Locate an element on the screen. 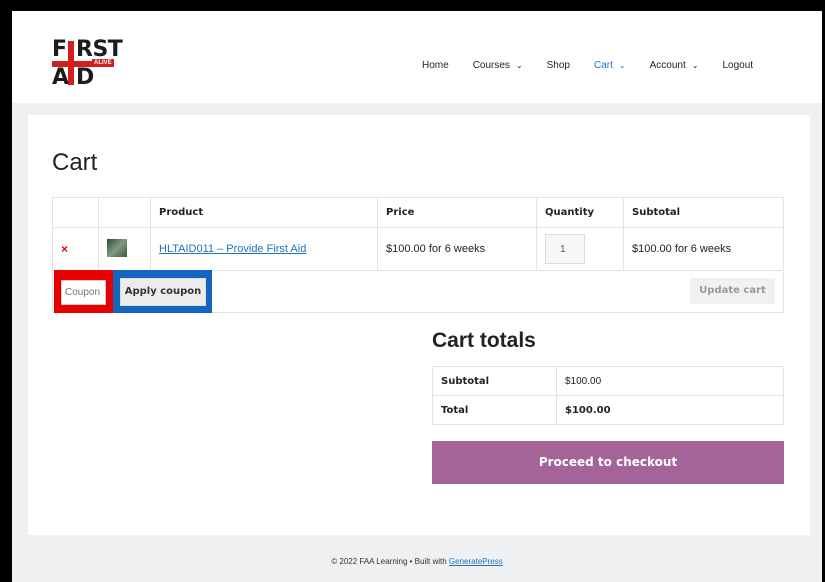 The height and width of the screenshot is (582, 825). logo-alive-badge: ALIVE is located at coordinates (103, 63).